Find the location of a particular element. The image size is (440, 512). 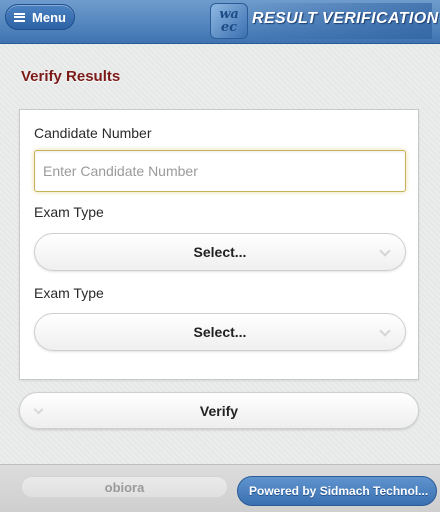

footer-user-label: obiora is located at coordinates (124, 487).